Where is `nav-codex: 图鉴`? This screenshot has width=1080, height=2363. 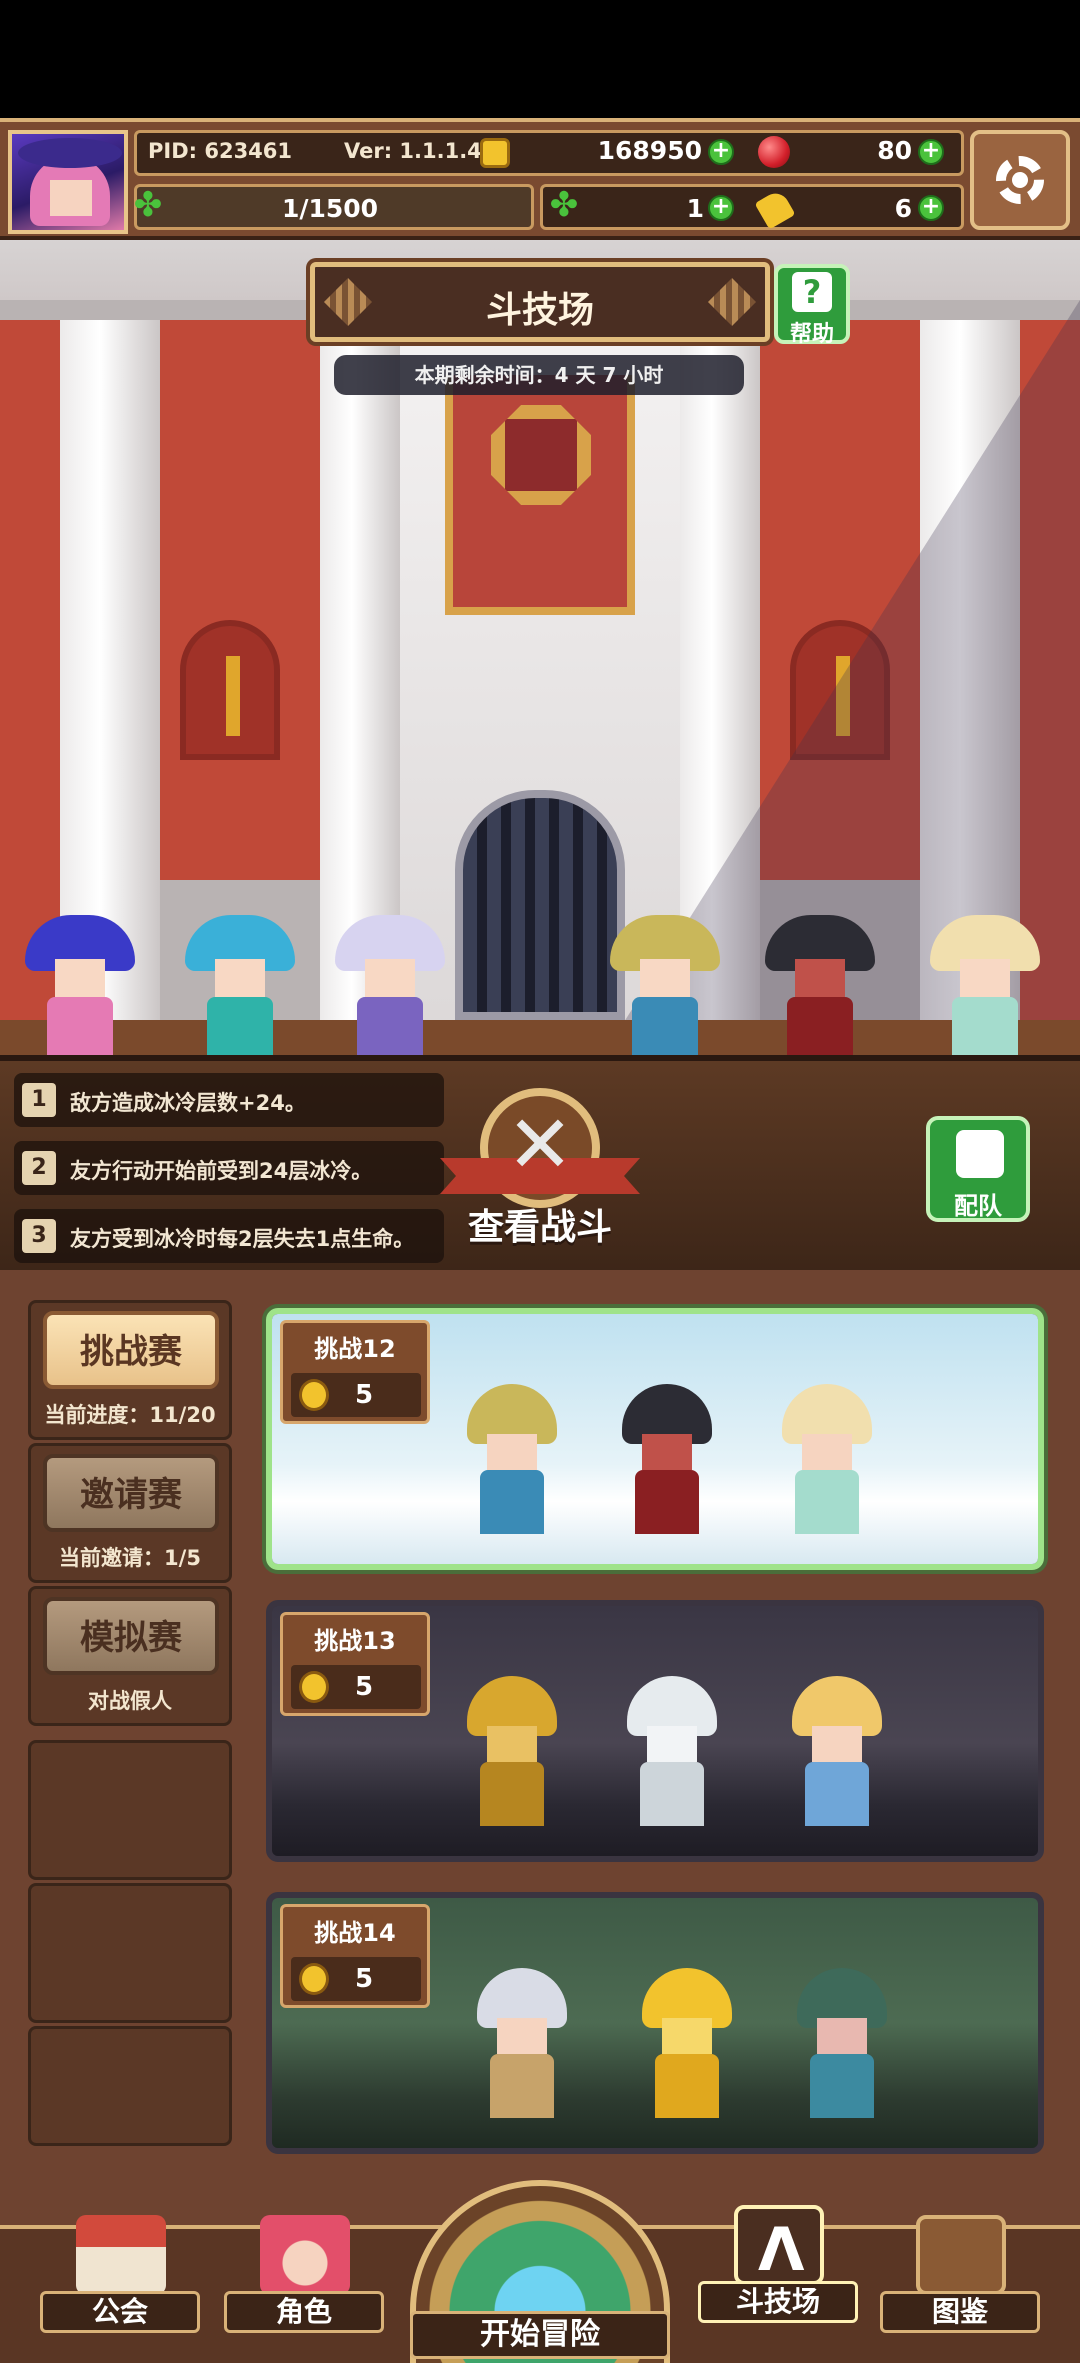
nav-codex: 图鉴 is located at coordinates (960, 2274).